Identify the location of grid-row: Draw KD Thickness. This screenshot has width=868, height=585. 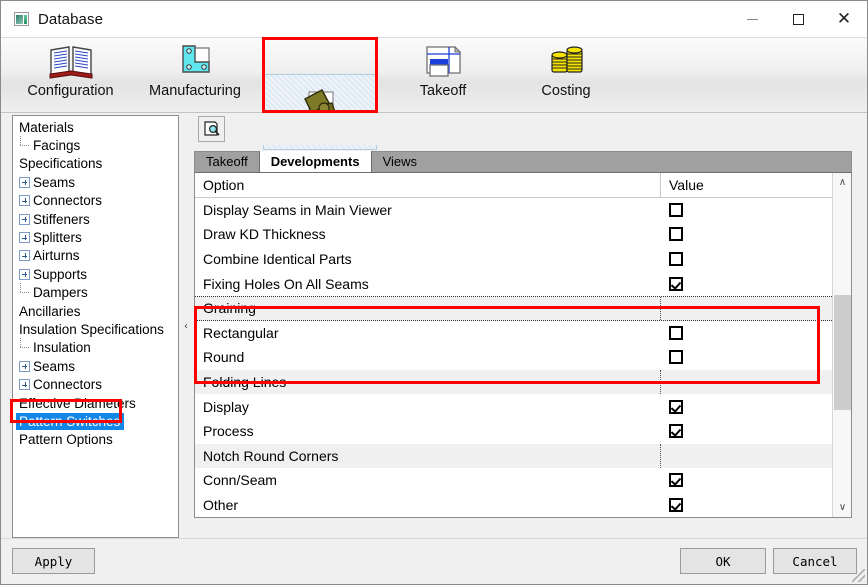
(513, 234).